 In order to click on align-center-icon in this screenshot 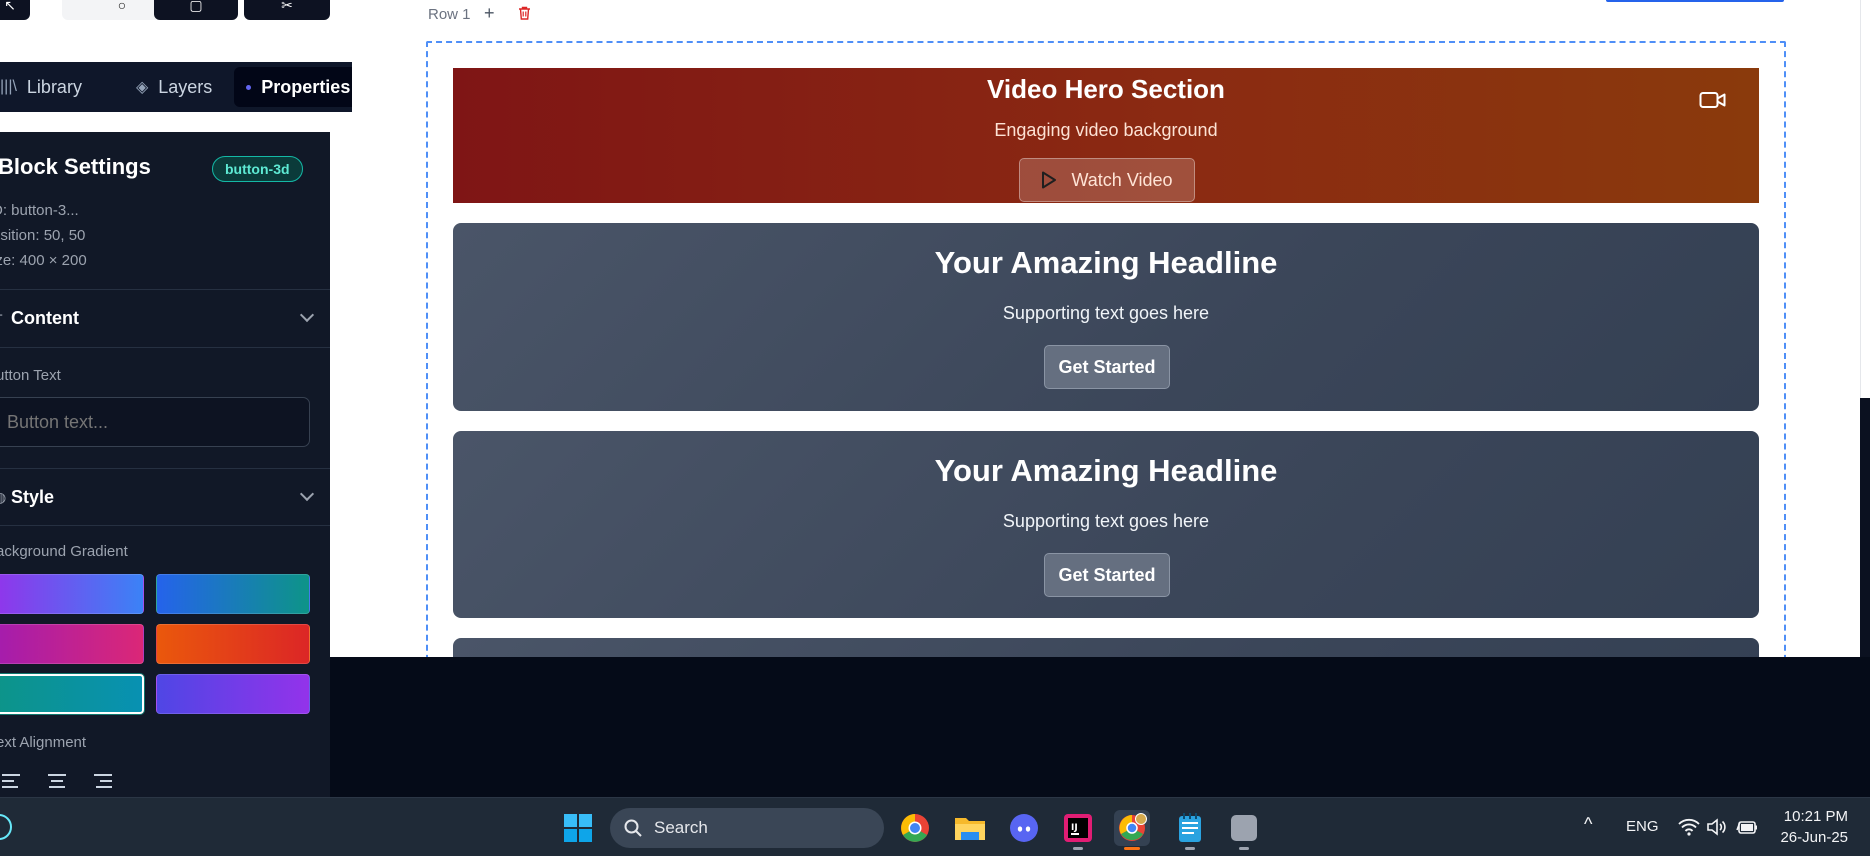, I will do `click(57, 781)`.